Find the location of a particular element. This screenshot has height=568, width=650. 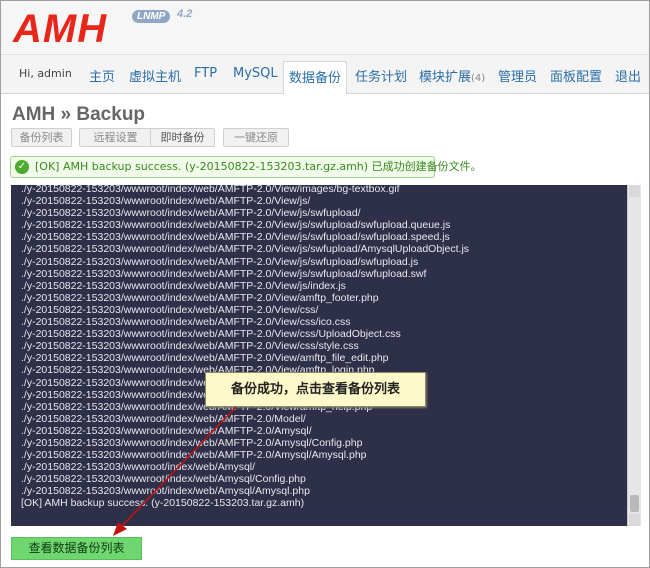

lnmp-badge: LNMP is located at coordinates (151, 16).